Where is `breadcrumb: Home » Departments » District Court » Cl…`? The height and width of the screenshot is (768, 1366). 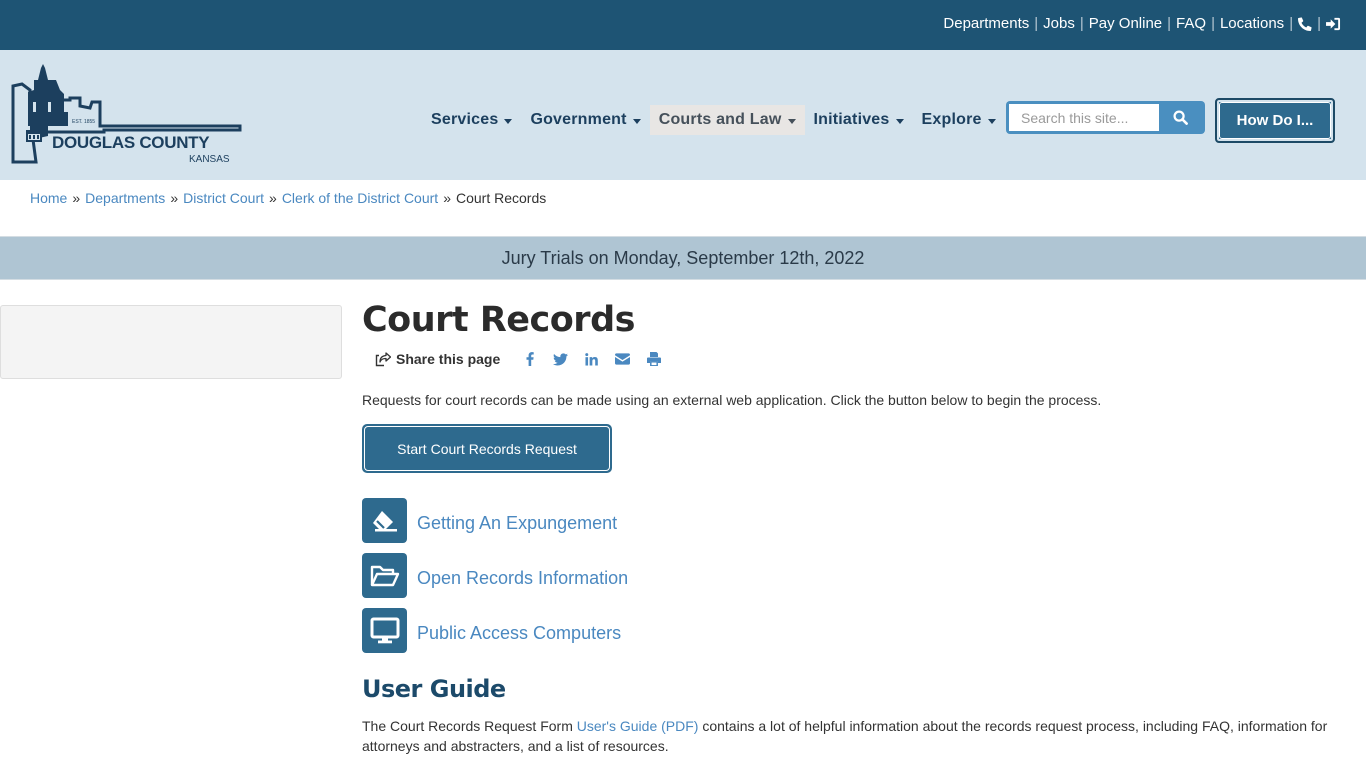 breadcrumb: Home » Departments » District Court » Cl… is located at coordinates (288, 198).